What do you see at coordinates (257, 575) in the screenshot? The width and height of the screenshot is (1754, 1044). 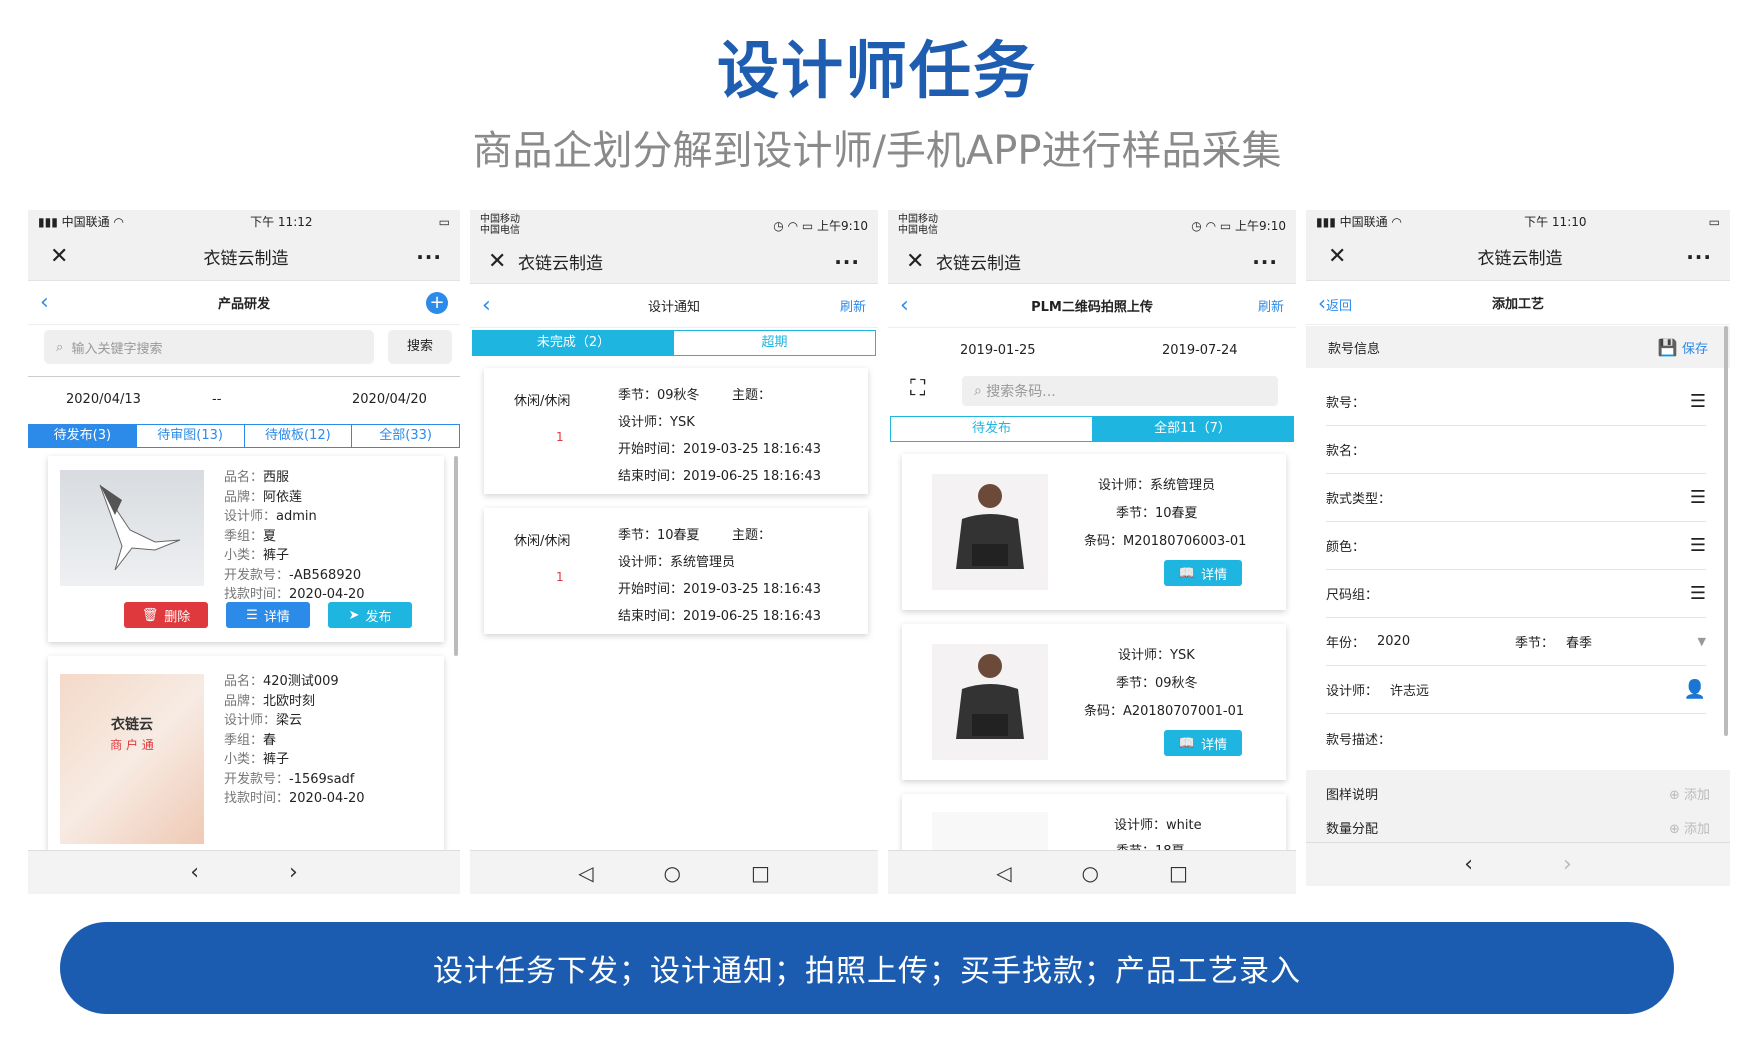 I see `label: 开发款号：` at bounding box center [257, 575].